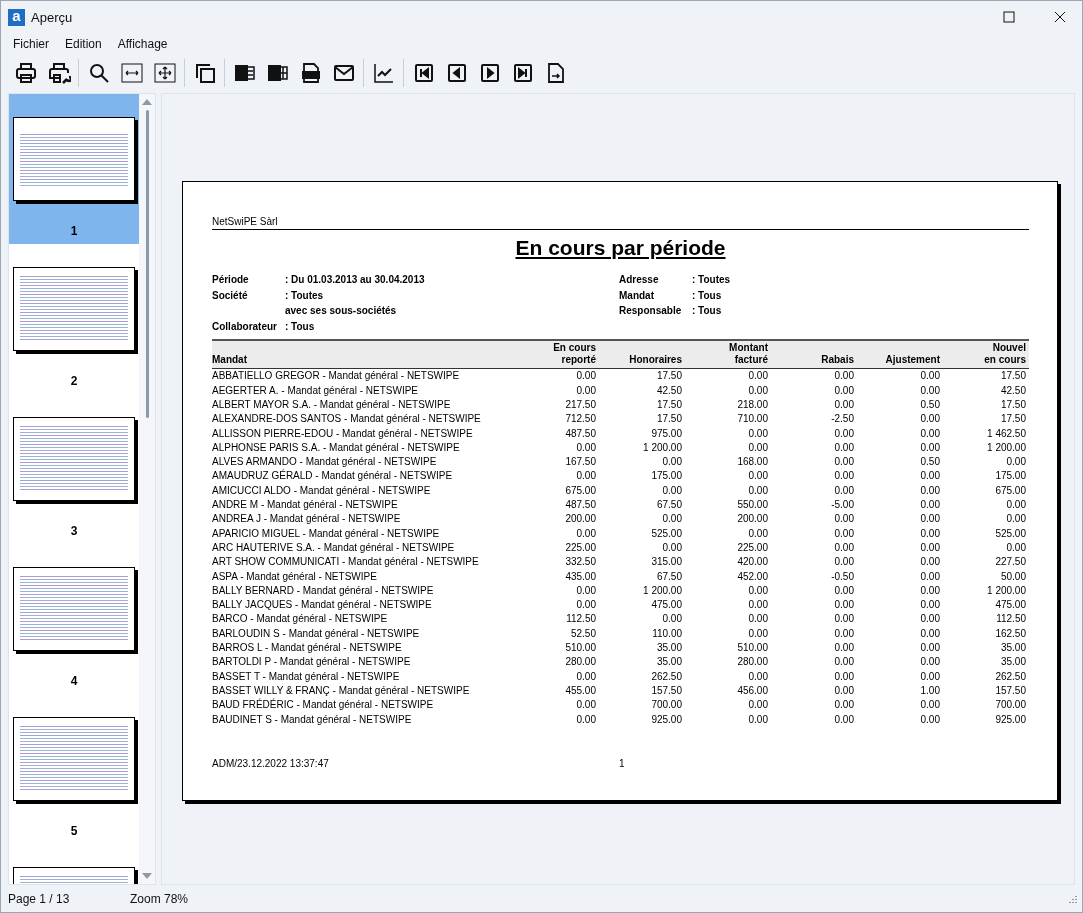 The image size is (1083, 913). Describe the element at coordinates (842, 419) in the screenshot. I see `table-cell-text: -2.50` at that location.